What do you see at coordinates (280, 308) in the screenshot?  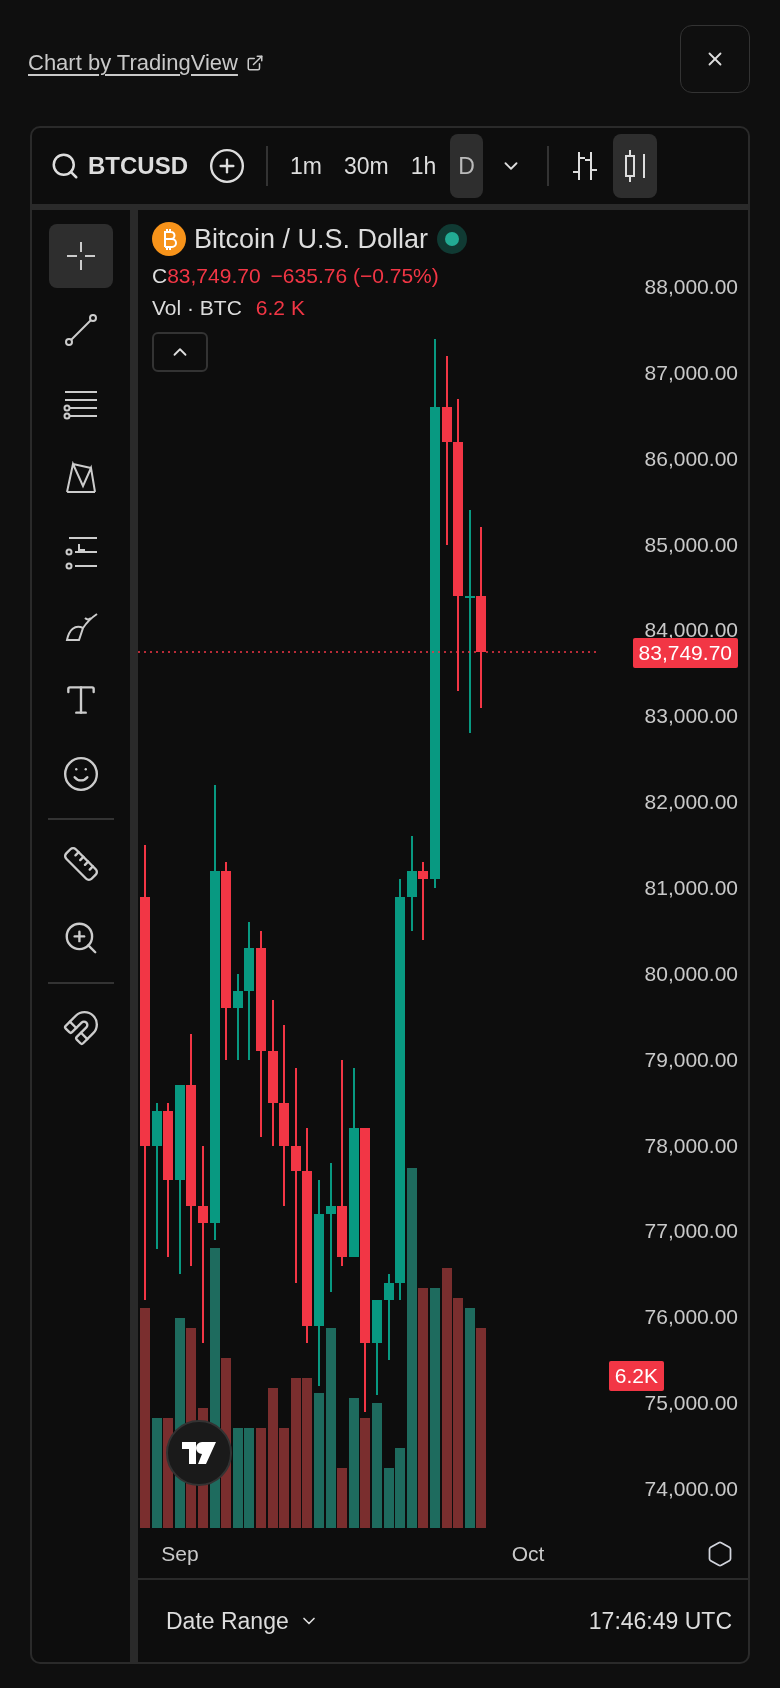 I see `volume-value: 6.2 K` at bounding box center [280, 308].